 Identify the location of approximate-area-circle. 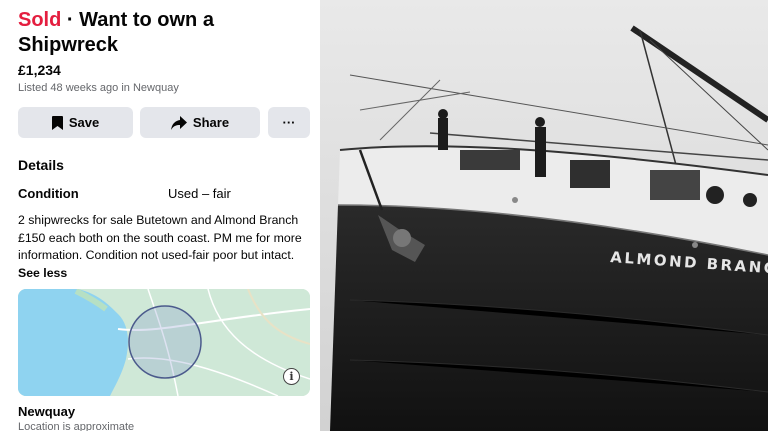
(165, 342).